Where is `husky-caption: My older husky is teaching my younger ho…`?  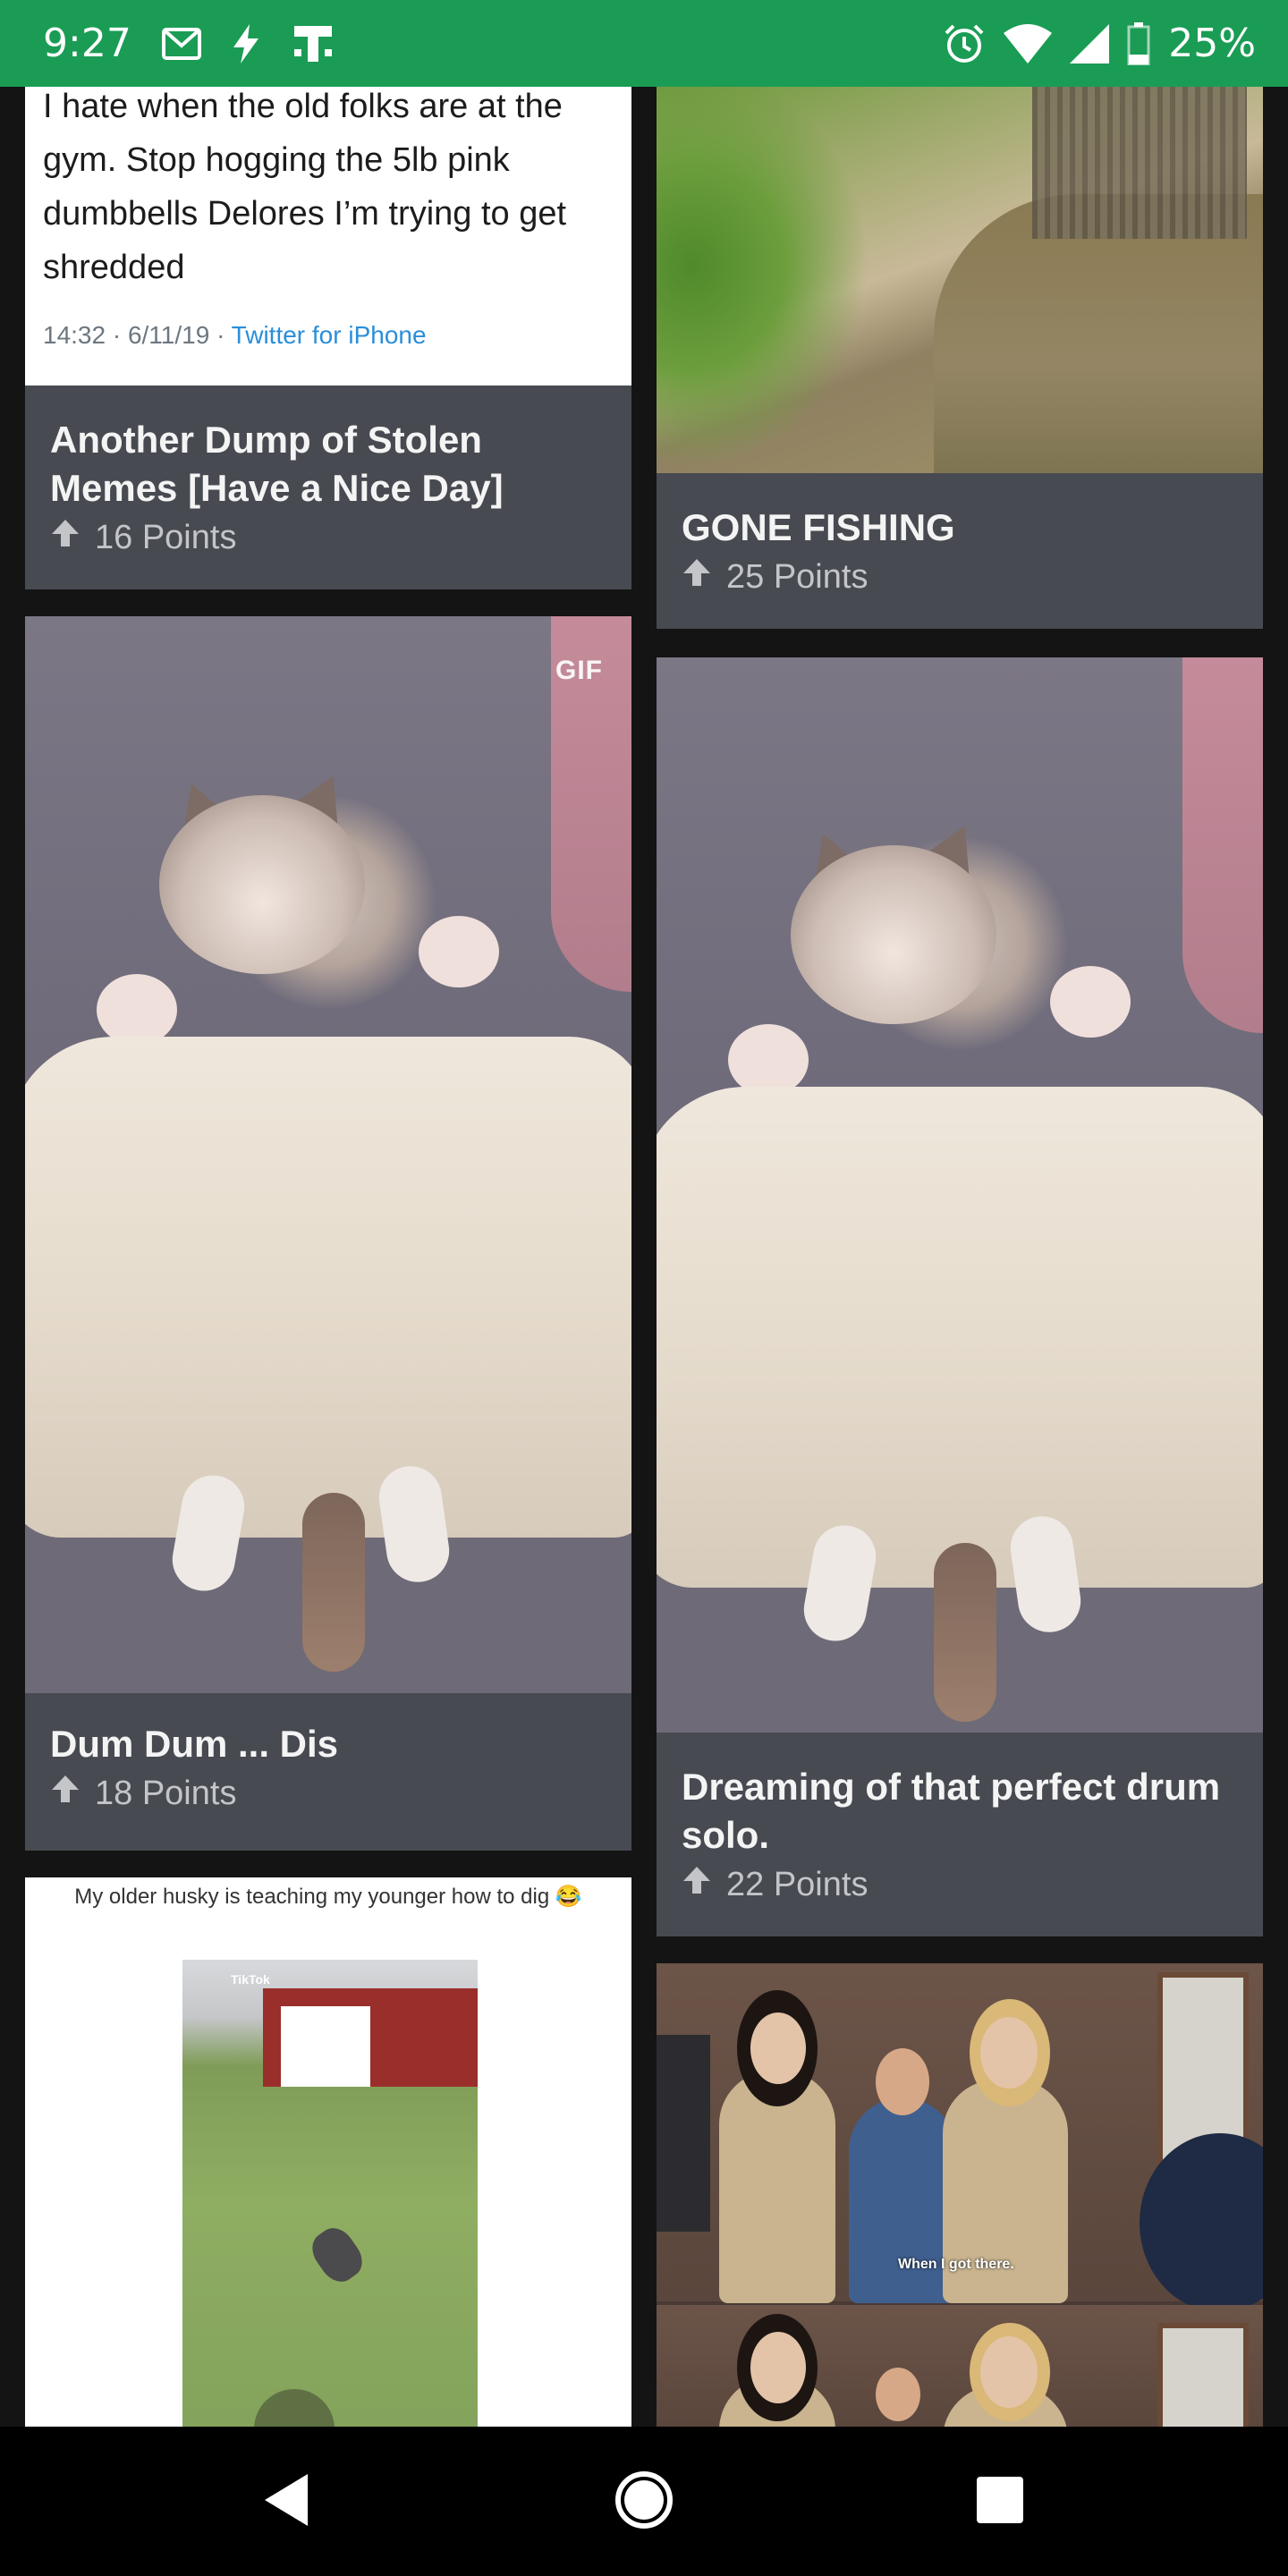
husky-caption: My older husky is teaching my younger ho… is located at coordinates (328, 1897).